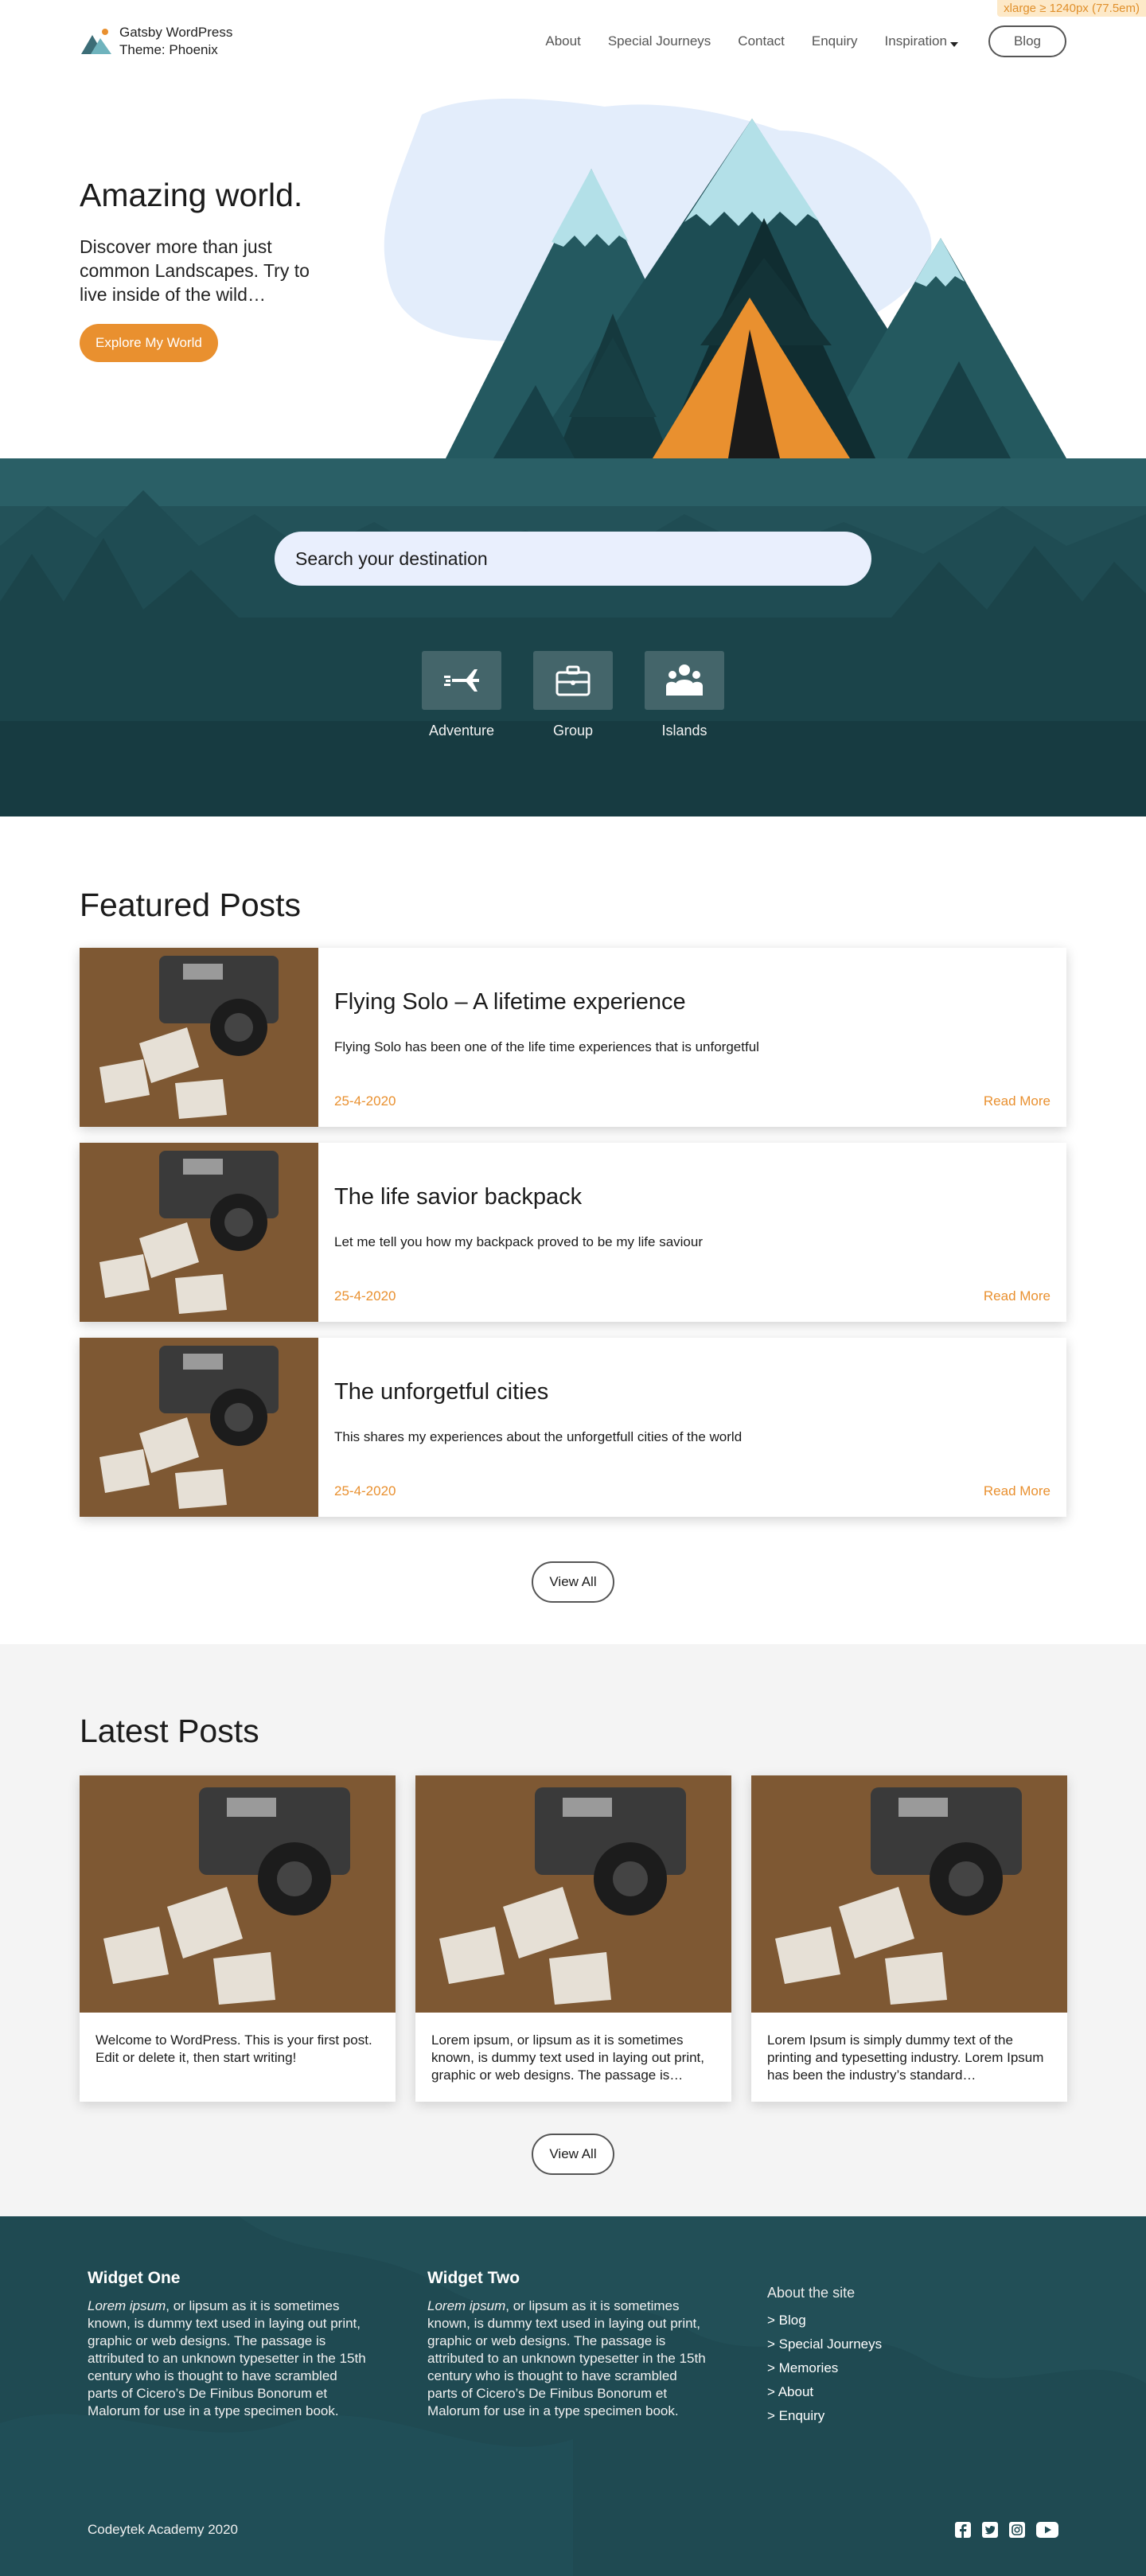  I want to click on youtube-icon, so click(1047, 2530).